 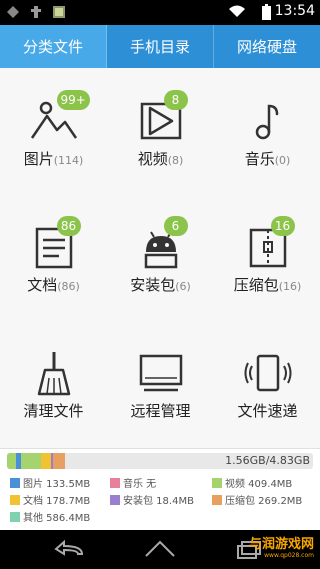 What do you see at coordinates (160, 411) in the screenshot?
I see `remote-management-label: 远程管理` at bounding box center [160, 411].